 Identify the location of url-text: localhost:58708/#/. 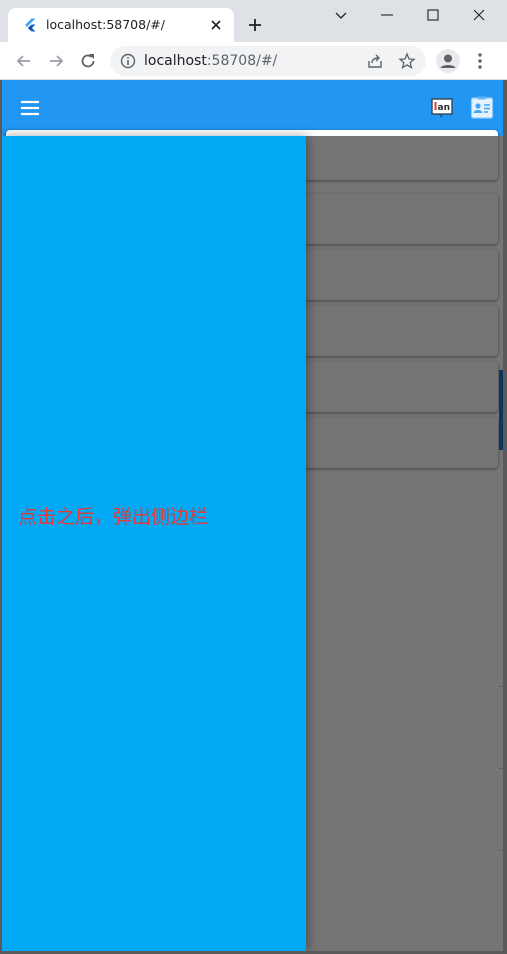
(210, 61).